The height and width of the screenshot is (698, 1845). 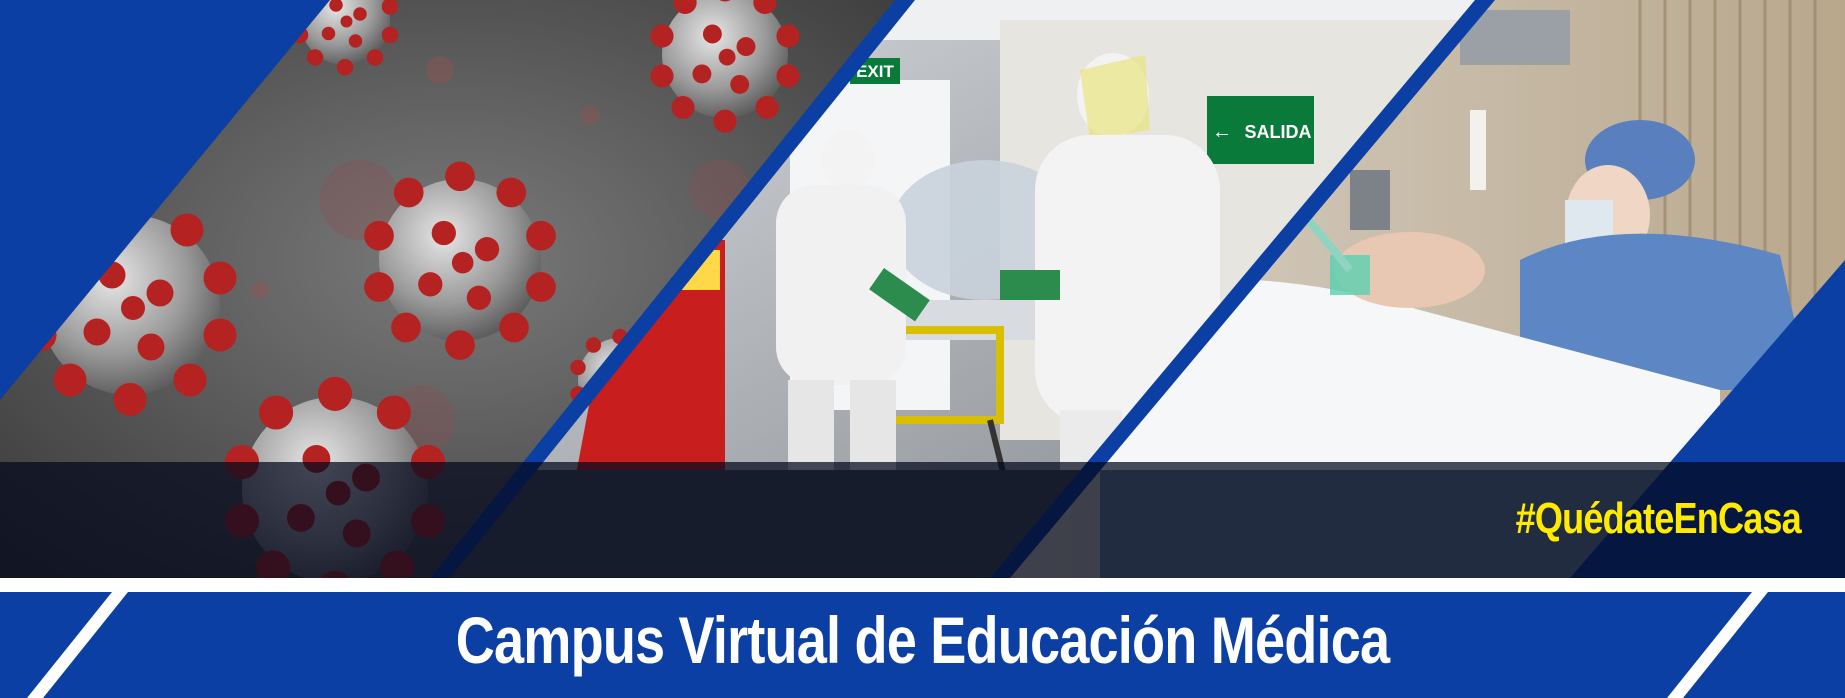 I want to click on page-title: Campus Virtual de Educación Médica, so click(x=922, y=640).